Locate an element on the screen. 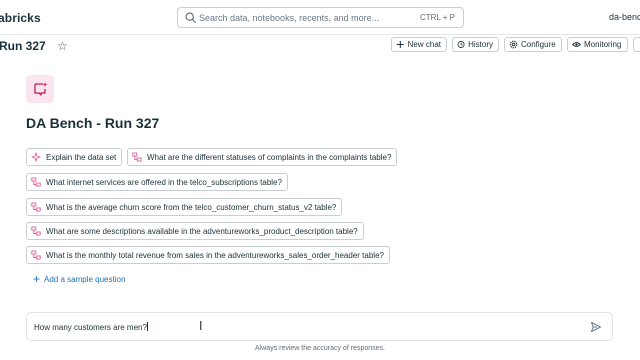 This screenshot has height=360, width=640. top-bar: abricks CTRL + P da-bench is located at coordinates (320, 17).